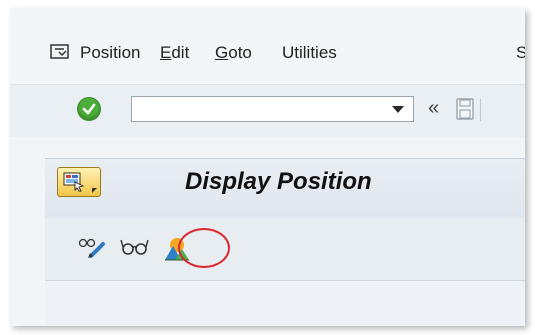 Image resolution: width=535 pixels, height=335 pixels. Describe the element at coordinates (278, 181) in the screenshot. I see `page-title: Display Position` at that location.